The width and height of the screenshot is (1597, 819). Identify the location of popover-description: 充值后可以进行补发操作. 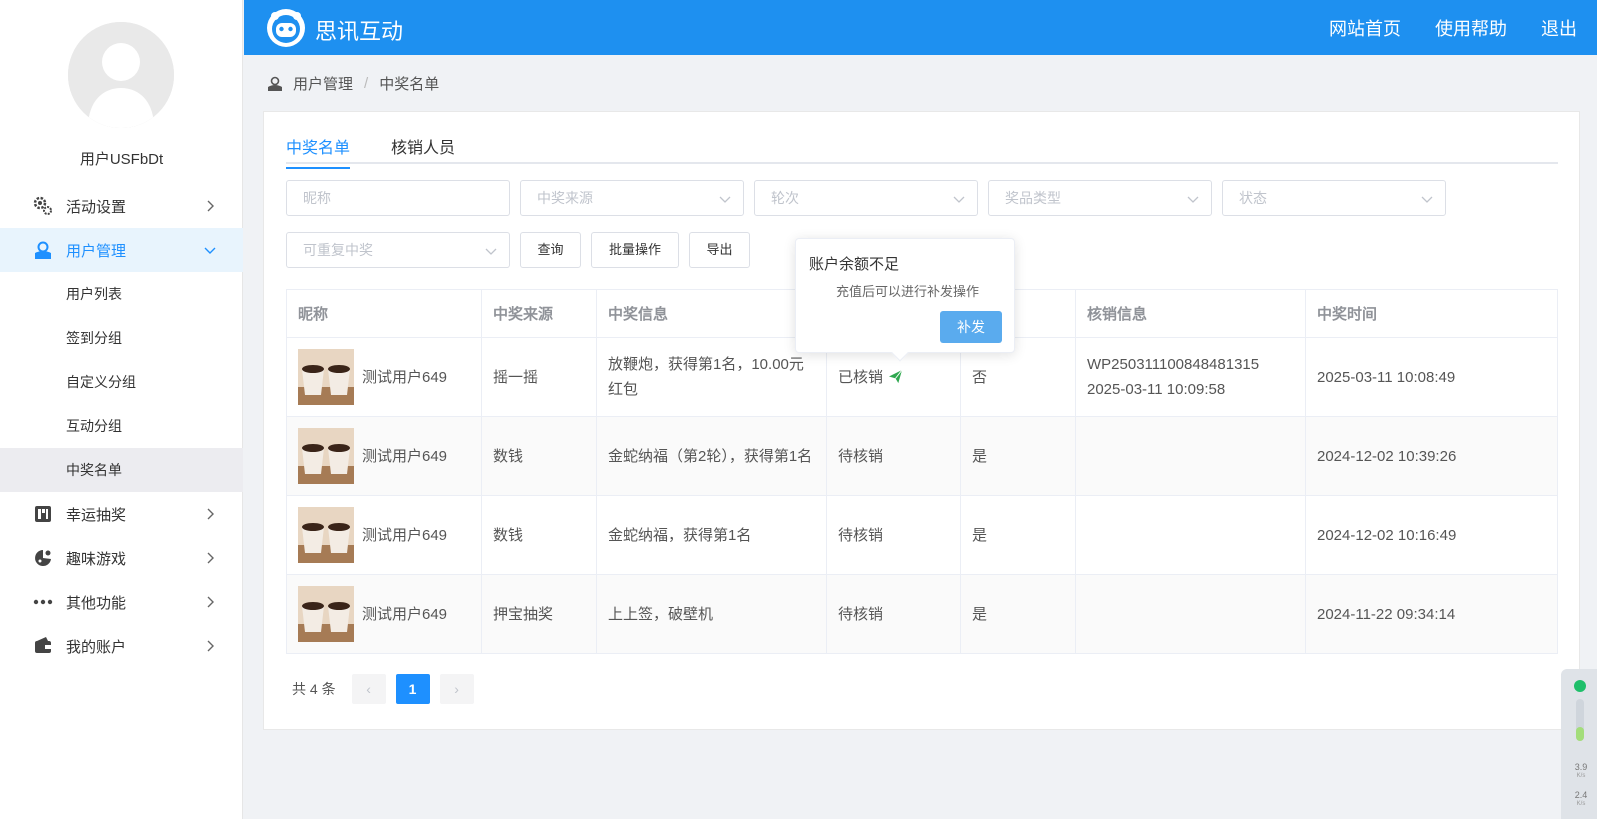
(908, 291).